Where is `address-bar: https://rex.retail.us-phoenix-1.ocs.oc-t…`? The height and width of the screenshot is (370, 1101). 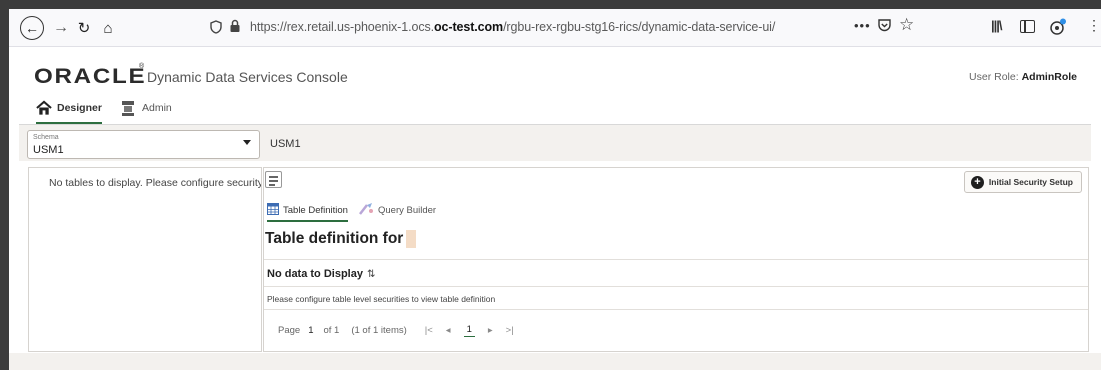 address-bar: https://rex.retail.us-phoenix-1.ocs.oc-t… is located at coordinates (512, 27).